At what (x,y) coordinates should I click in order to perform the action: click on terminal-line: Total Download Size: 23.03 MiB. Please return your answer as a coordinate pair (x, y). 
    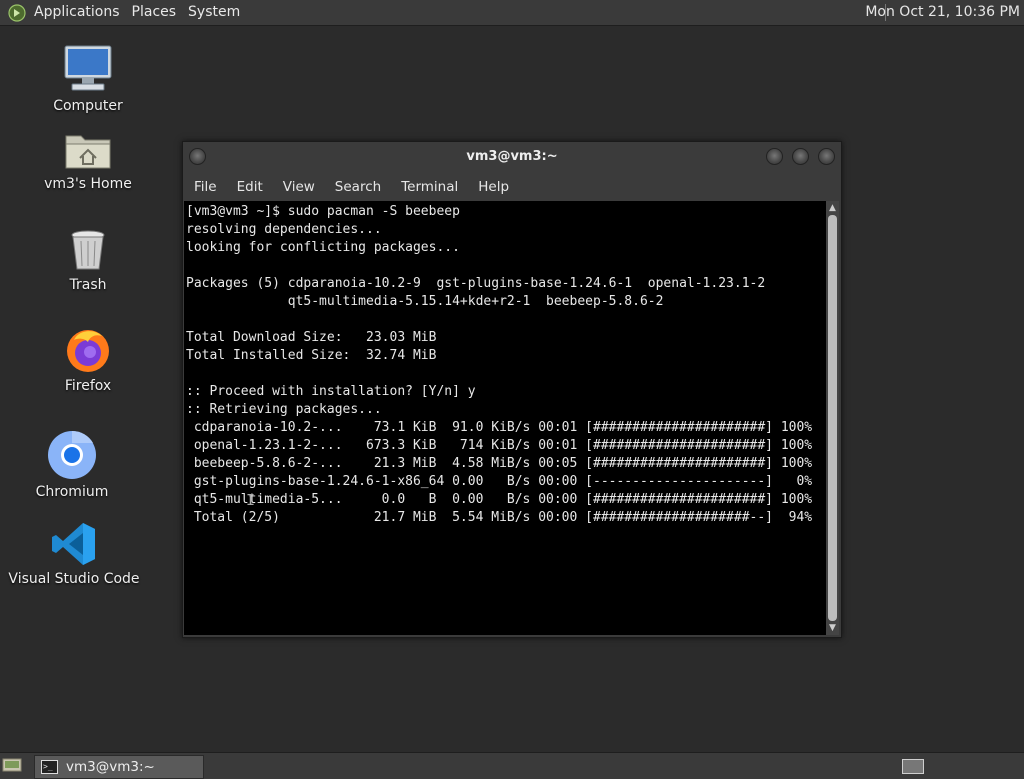
    Looking at the image, I should click on (311, 337).